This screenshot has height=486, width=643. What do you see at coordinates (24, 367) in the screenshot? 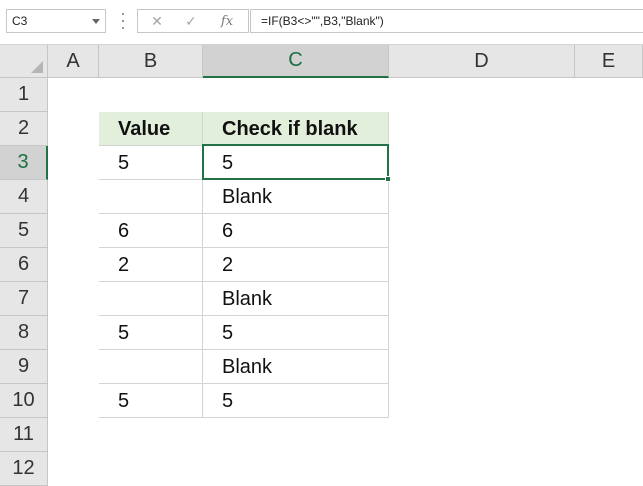
I see `row-header-9: 9` at bounding box center [24, 367].